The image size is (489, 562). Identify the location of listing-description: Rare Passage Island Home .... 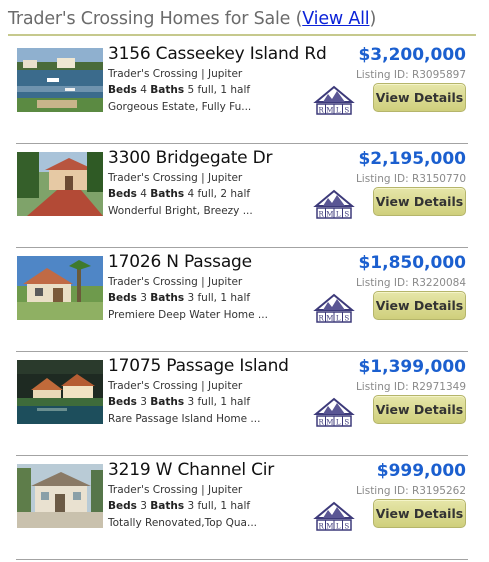
(184, 419).